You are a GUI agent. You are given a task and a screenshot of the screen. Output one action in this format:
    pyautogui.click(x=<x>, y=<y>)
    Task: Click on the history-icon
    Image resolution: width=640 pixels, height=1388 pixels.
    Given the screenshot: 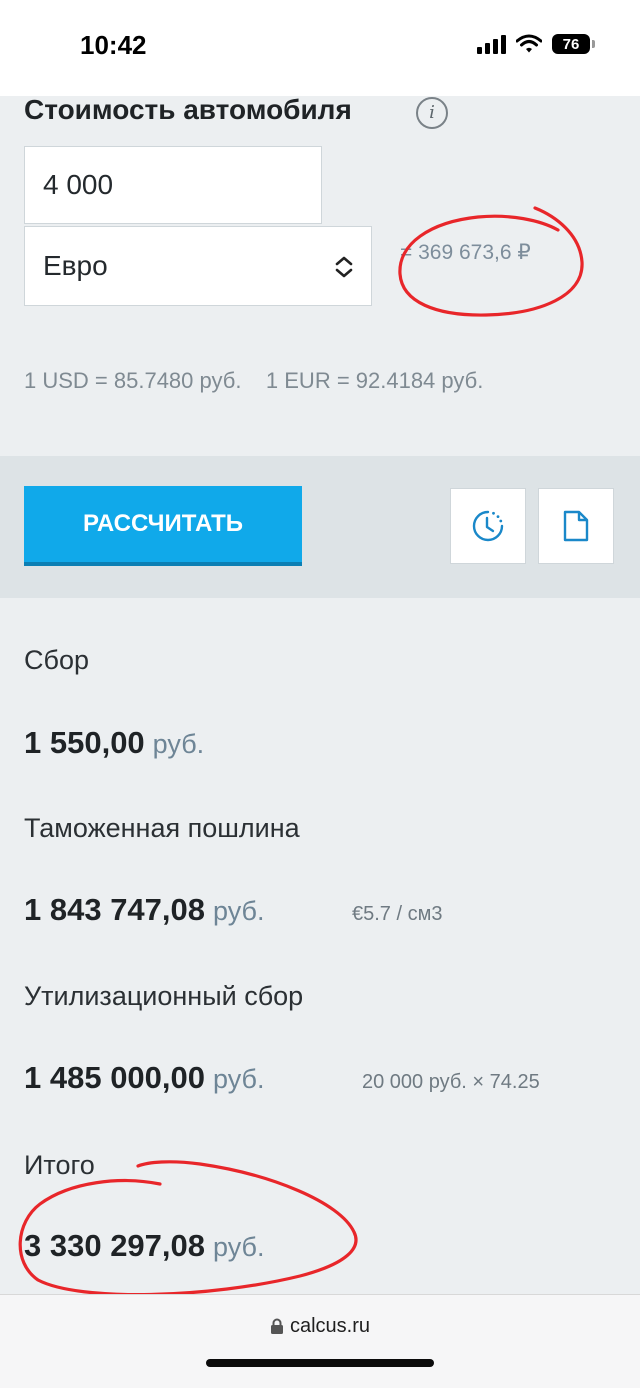 What is the action you would take?
    pyautogui.click(x=488, y=526)
    